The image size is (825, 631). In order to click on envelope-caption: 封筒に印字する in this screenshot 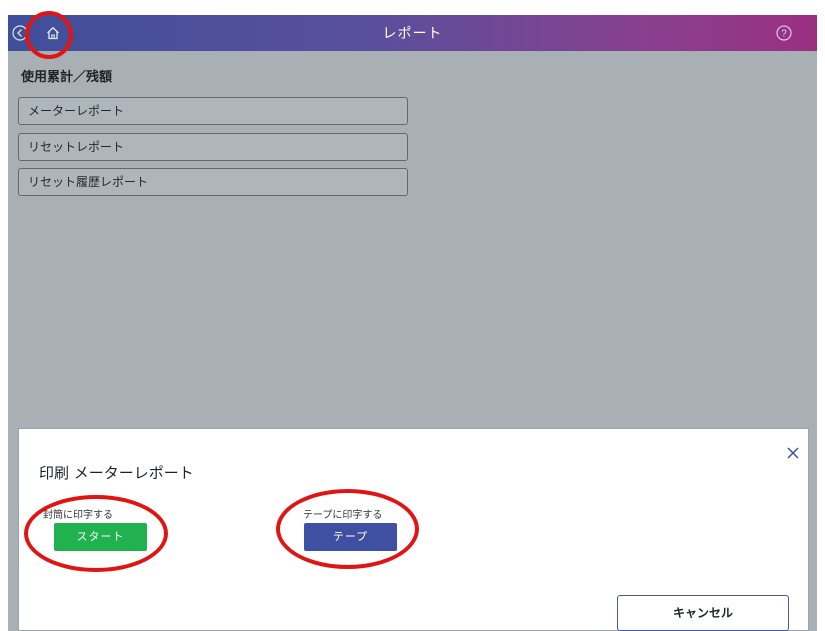, I will do `click(78, 515)`.